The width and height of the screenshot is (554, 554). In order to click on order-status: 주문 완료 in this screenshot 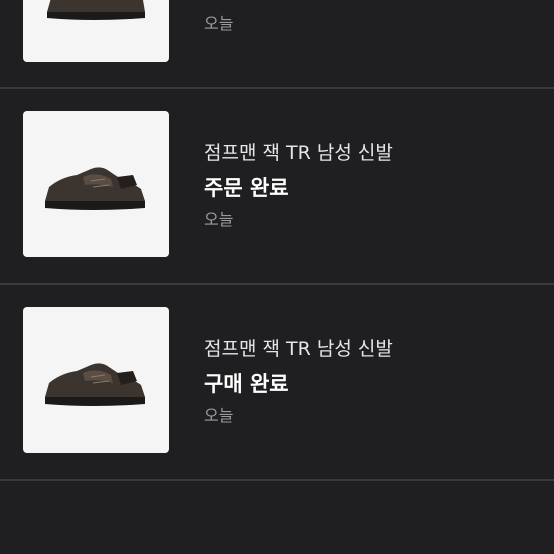, I will do `click(246, 188)`.